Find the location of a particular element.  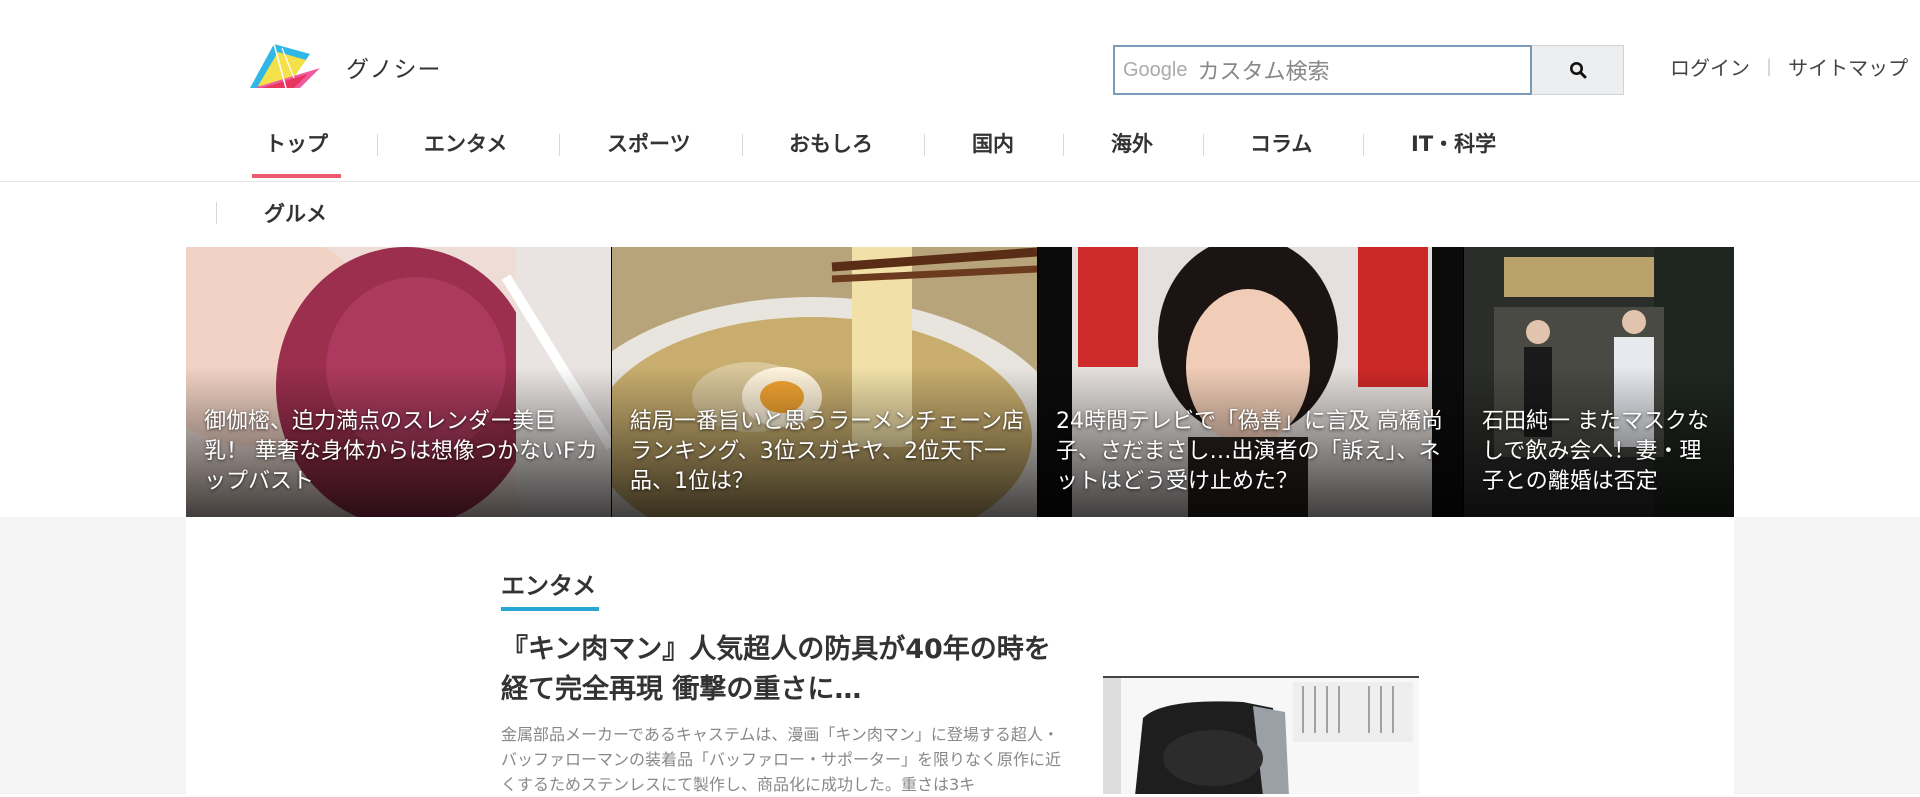

nav-tab-omoshiro: おもしろ is located at coordinates (831, 143).